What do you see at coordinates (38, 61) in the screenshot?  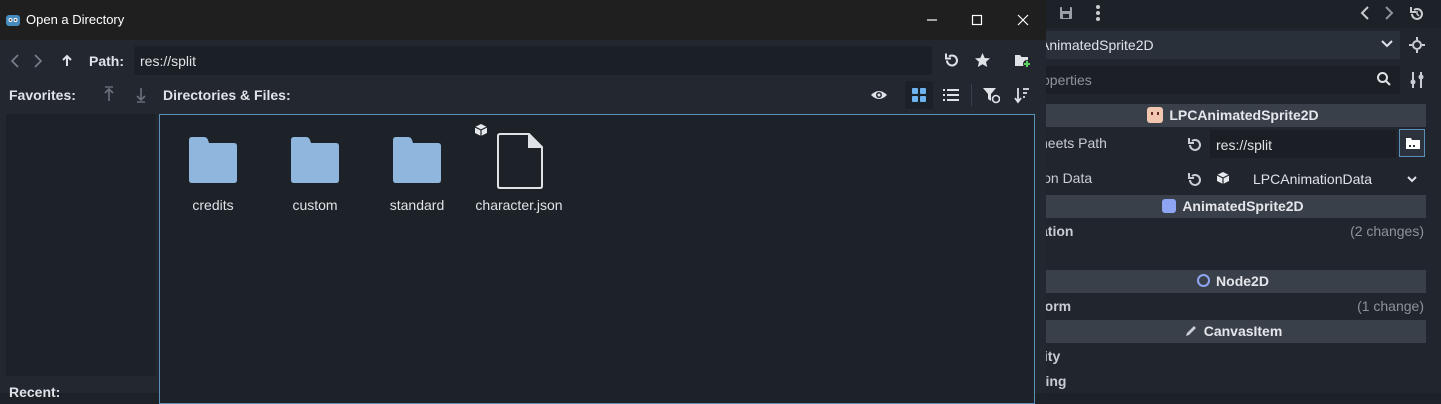 I see `go-forward-icon` at bounding box center [38, 61].